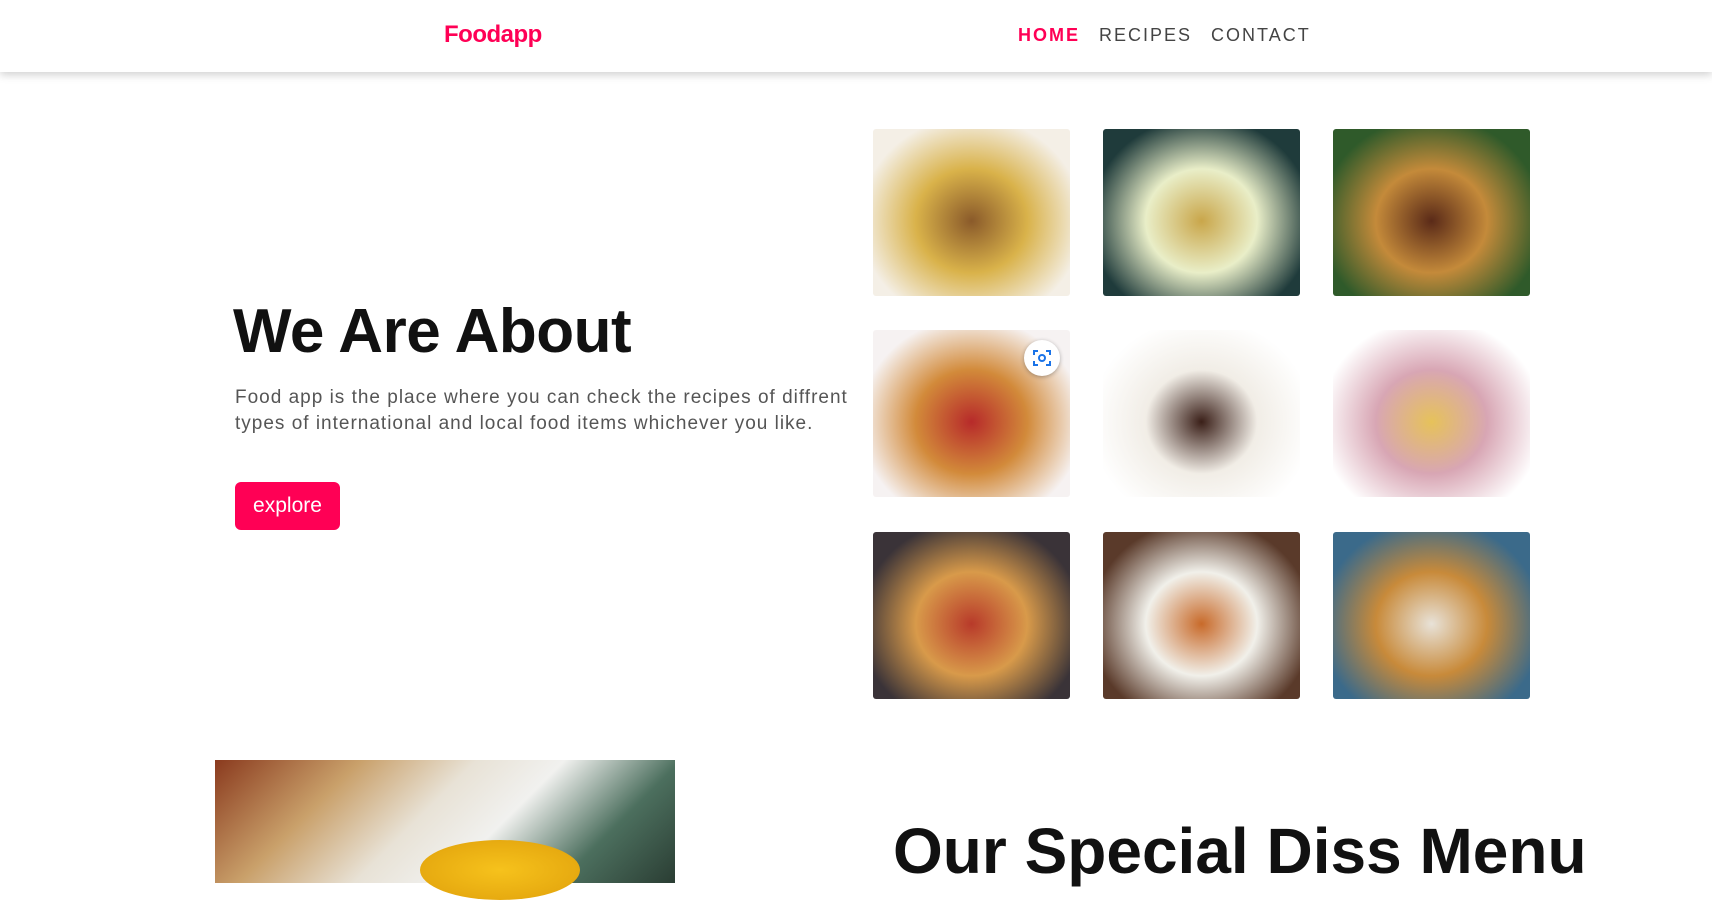 The width and height of the screenshot is (1712, 900). I want to click on navbar: Foodapp HOME RECIPES CONTACT, so click(856, 36).